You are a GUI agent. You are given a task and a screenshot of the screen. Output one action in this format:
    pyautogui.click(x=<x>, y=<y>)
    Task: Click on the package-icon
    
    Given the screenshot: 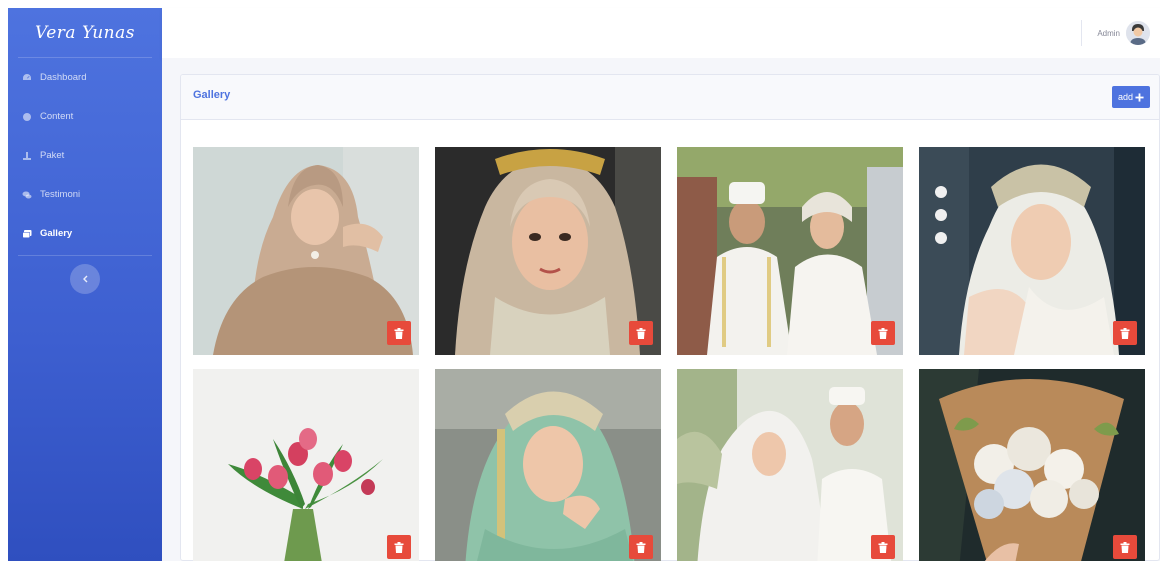 What is the action you would take?
    pyautogui.click(x=27, y=156)
    